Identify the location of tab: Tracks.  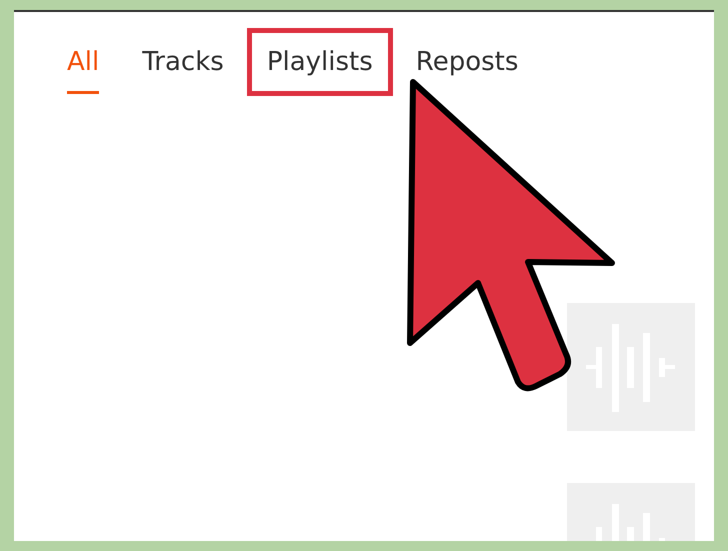
(183, 62).